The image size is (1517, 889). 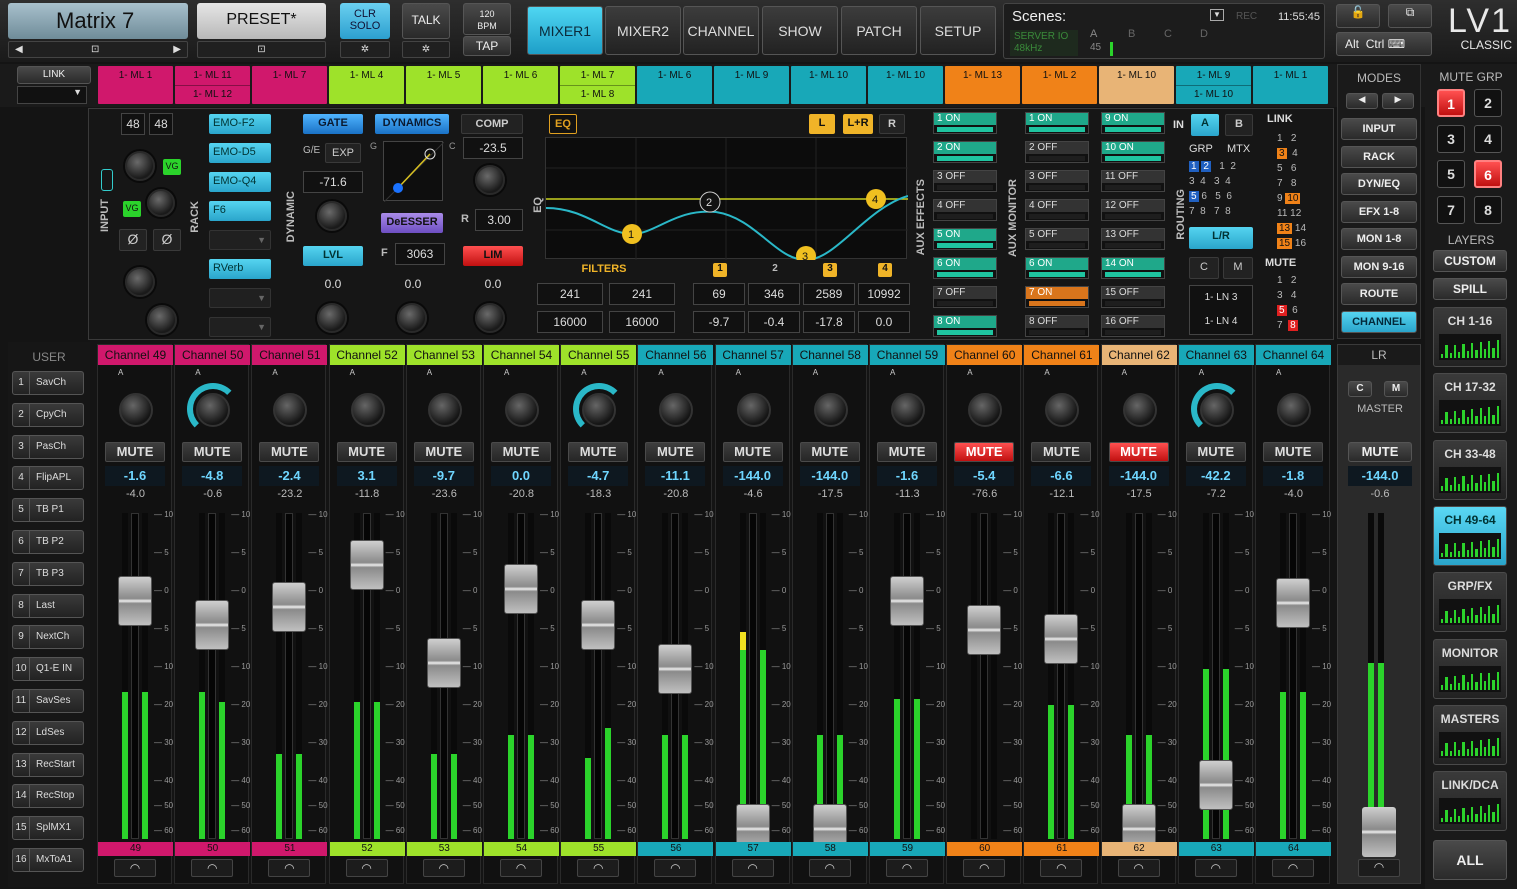 I want to click on mute-group-6: 6, so click(x=1488, y=174).